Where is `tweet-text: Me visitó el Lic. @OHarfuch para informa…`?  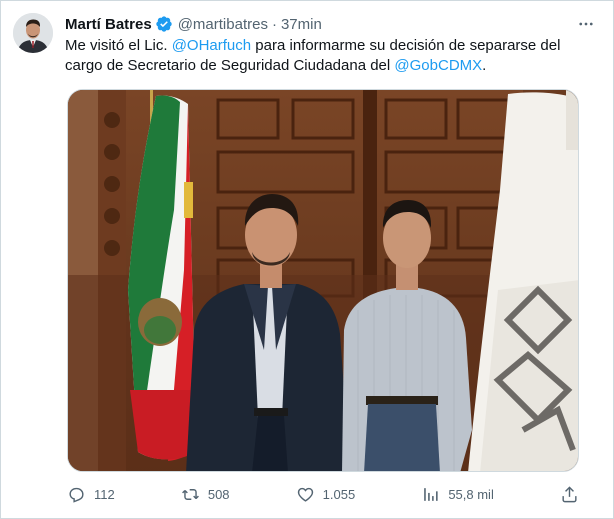 tweet-text: Me visitó el Lic. @OHarfuch para informa… is located at coordinates (322, 56).